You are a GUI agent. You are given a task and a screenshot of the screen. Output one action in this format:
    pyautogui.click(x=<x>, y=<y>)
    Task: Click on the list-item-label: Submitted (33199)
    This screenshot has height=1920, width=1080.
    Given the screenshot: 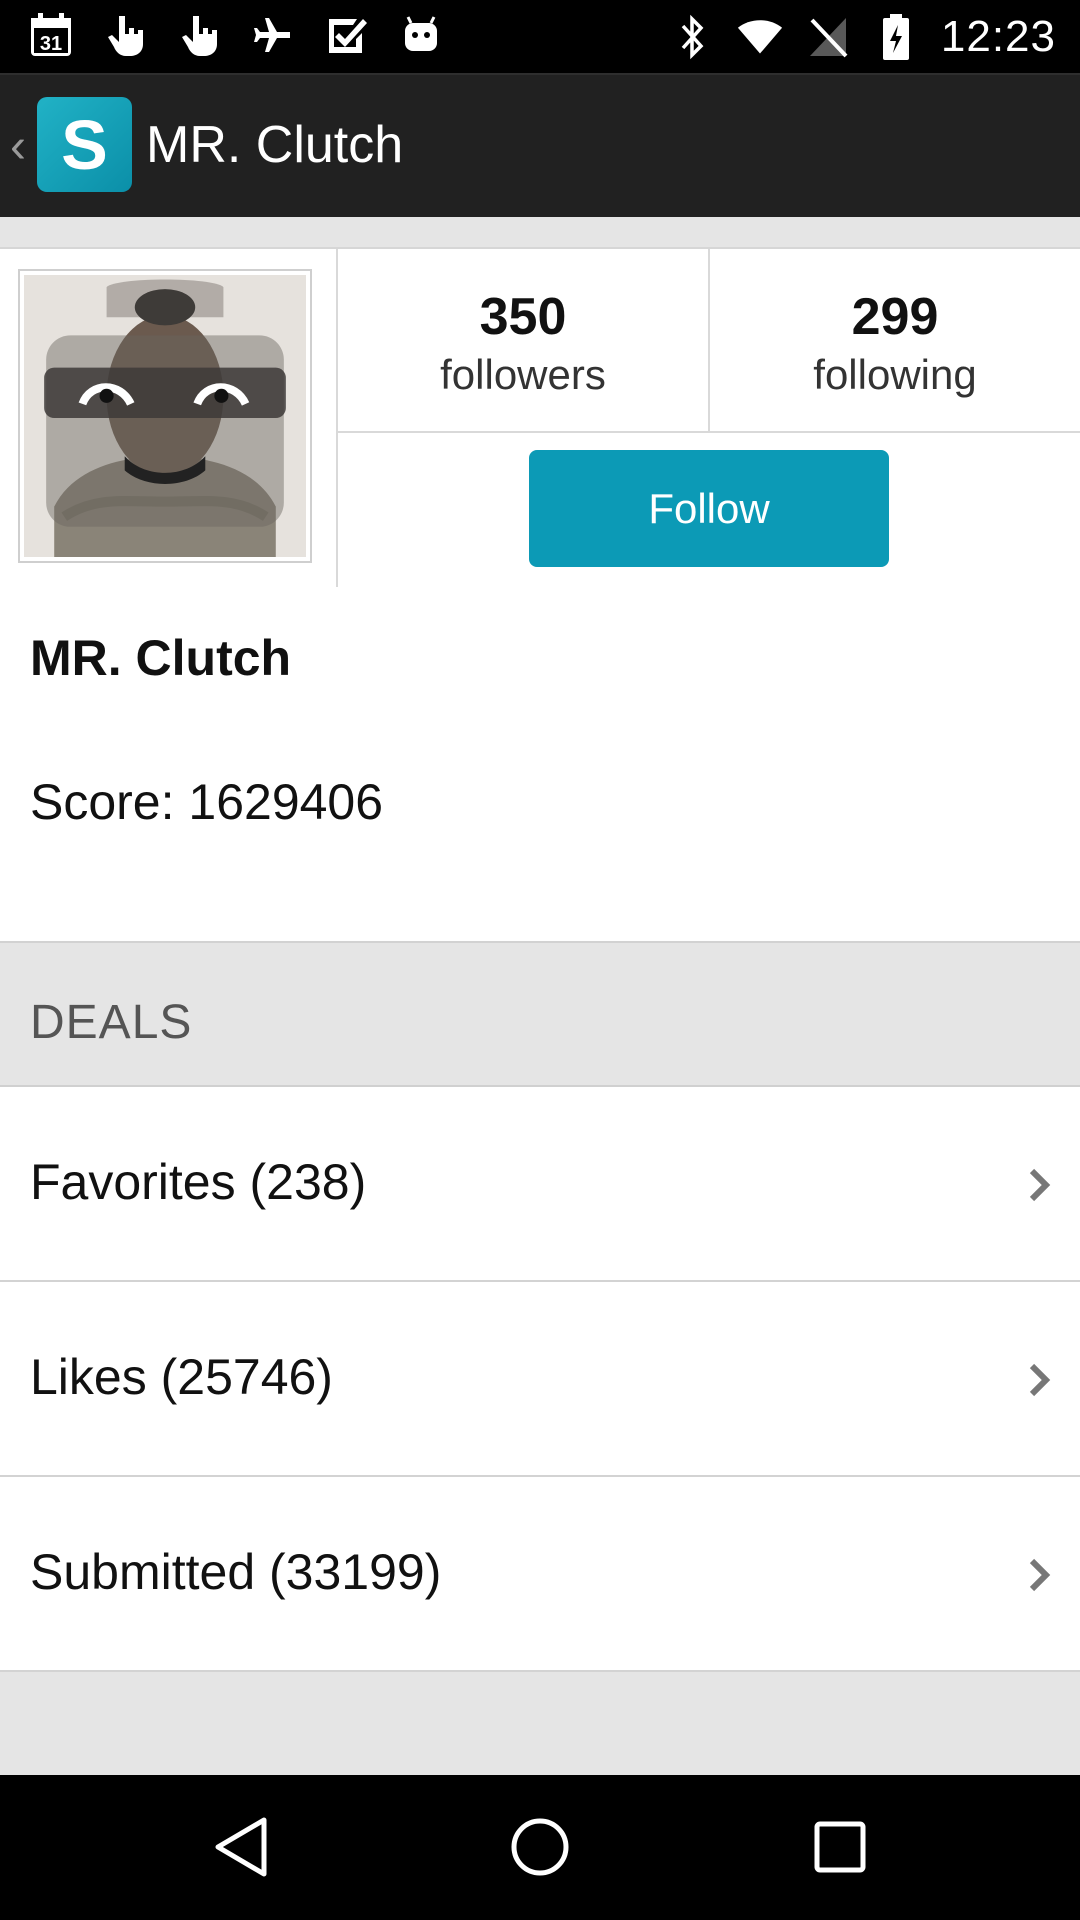 What is the action you would take?
    pyautogui.click(x=236, y=1572)
    